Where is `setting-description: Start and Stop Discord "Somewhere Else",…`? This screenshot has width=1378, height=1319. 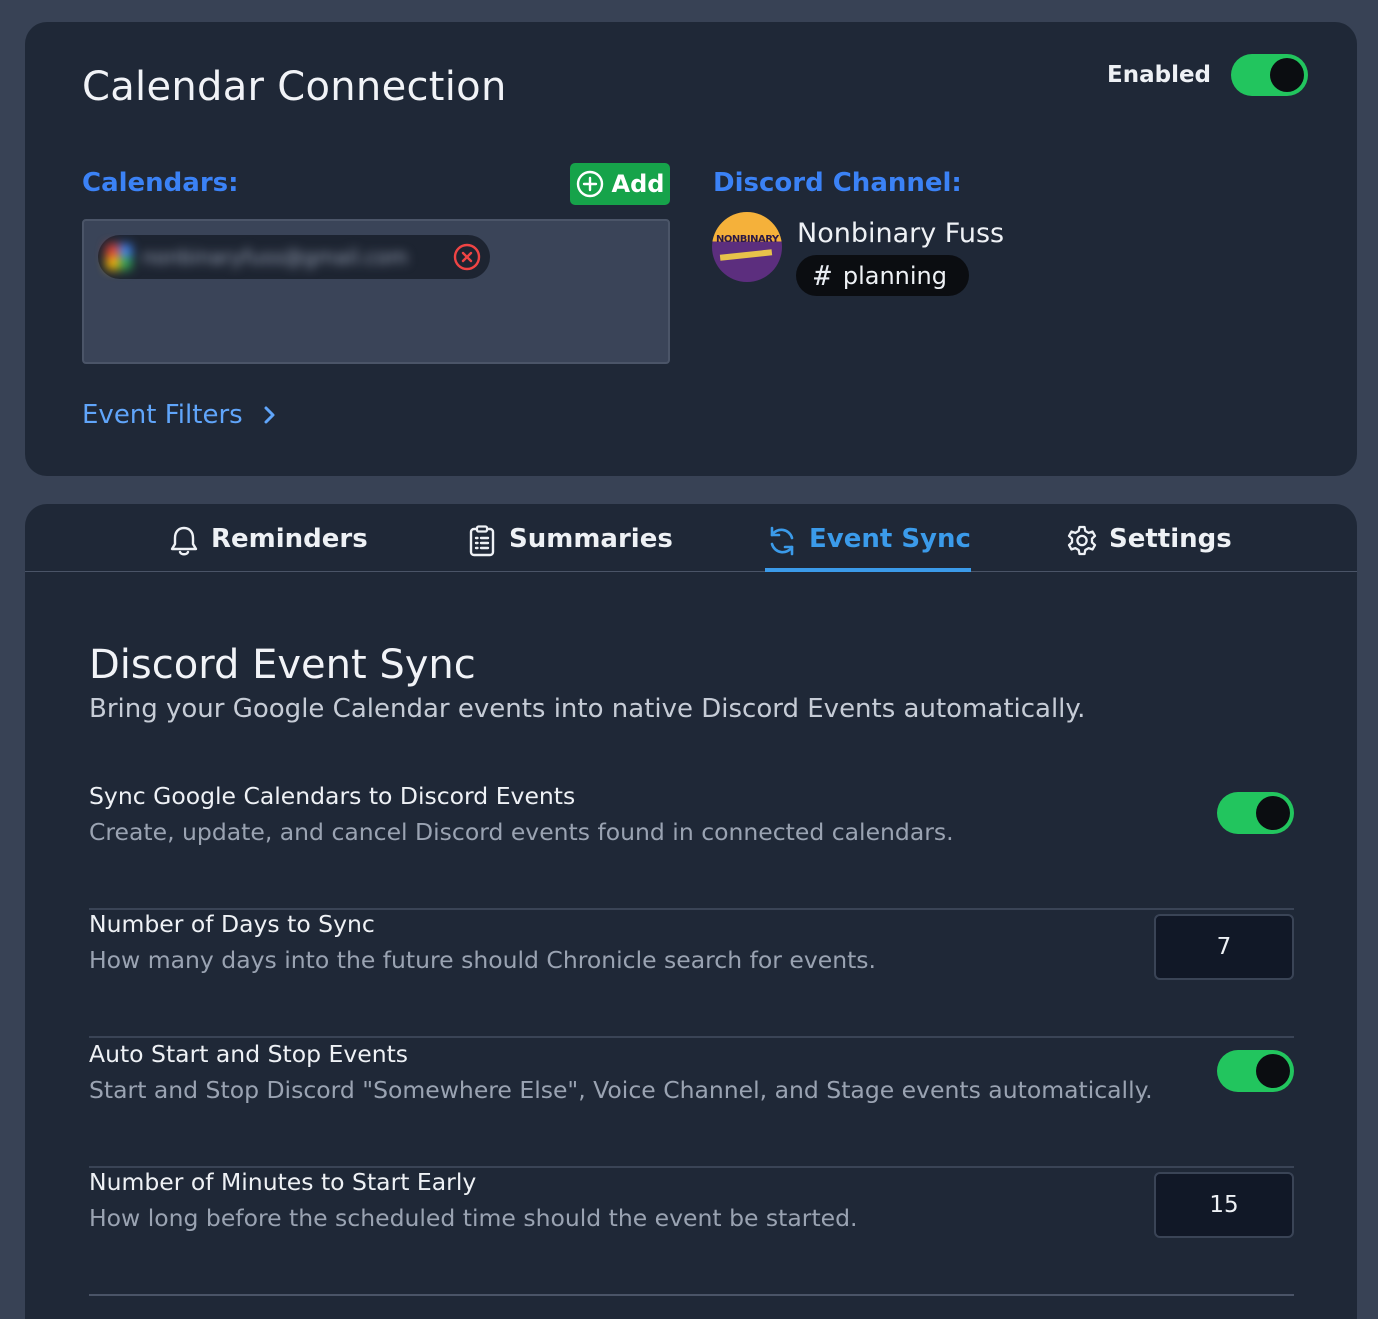
setting-description: Start and Stop Discord "Somewhere Else",… is located at coordinates (621, 1090).